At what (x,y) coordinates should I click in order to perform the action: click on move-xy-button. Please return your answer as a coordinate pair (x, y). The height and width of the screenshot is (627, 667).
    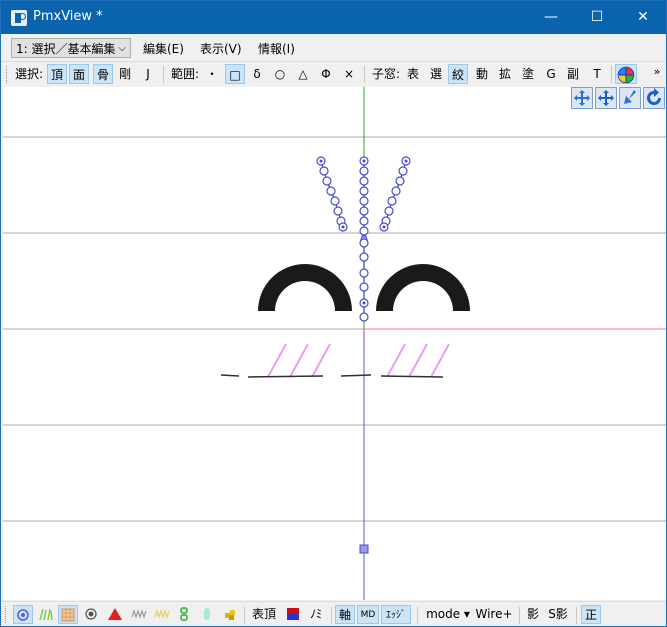
    Looking at the image, I should click on (582, 98).